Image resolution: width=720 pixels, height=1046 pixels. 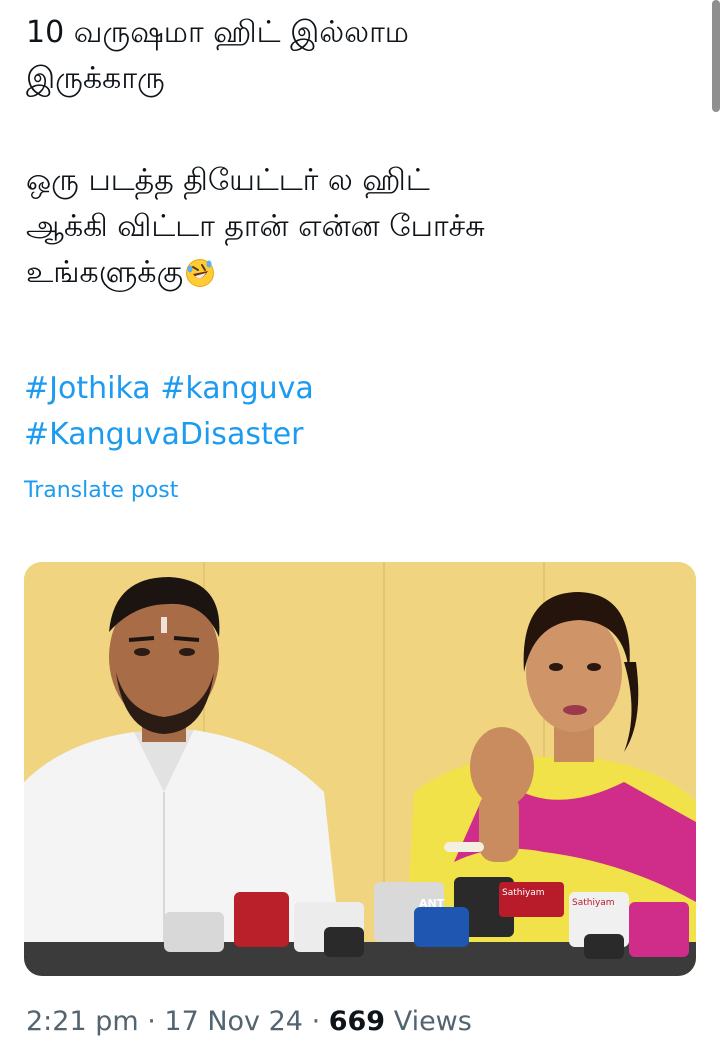 I want to click on tweet-date: 17 Nov 24, so click(x=233, y=1021).